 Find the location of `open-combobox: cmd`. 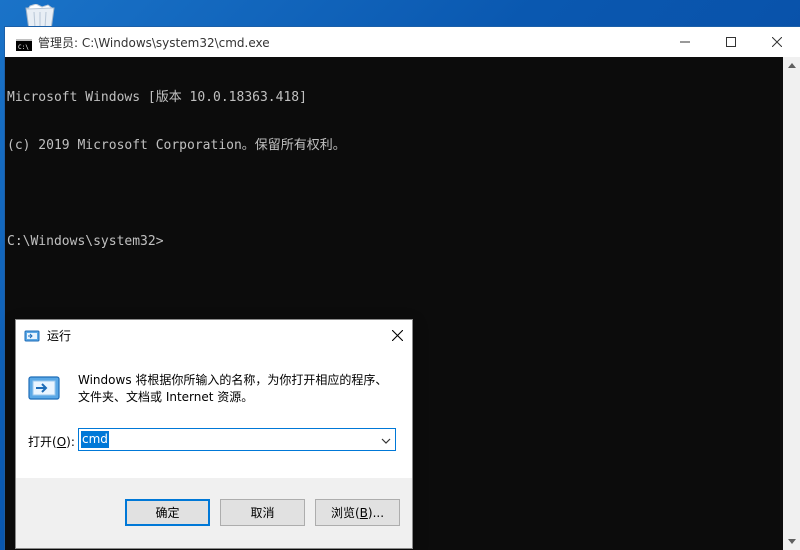

open-combobox: cmd is located at coordinates (237, 439).